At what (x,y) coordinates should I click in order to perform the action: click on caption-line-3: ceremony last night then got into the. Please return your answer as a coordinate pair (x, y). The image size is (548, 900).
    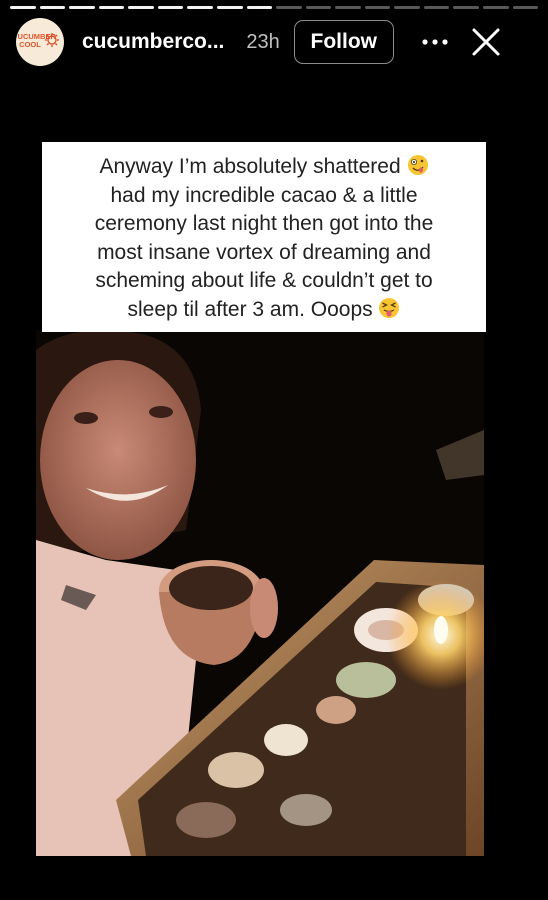
    Looking at the image, I should click on (264, 223).